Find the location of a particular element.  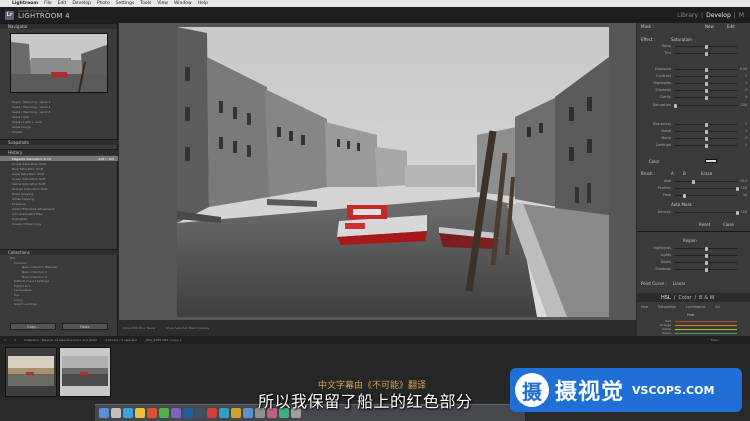

snapshots-header: Snapshots is located at coordinates (59, 142).